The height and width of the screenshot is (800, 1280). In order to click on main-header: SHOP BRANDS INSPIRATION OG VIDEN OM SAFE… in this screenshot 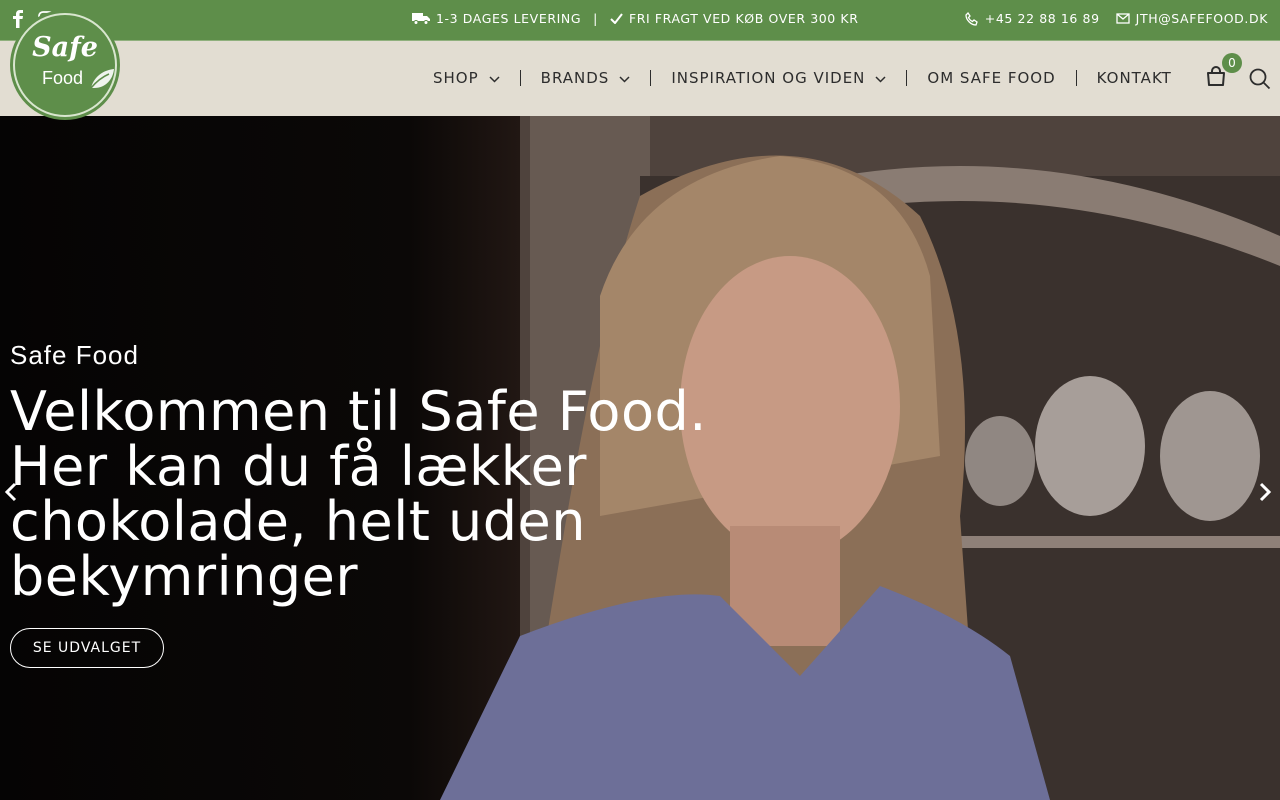, I will do `click(640, 78)`.